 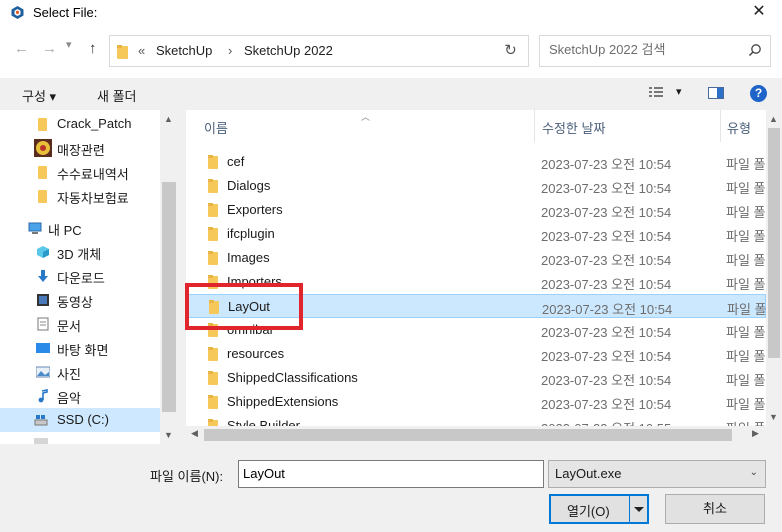 I want to click on close-button: ✕, so click(x=759, y=13).